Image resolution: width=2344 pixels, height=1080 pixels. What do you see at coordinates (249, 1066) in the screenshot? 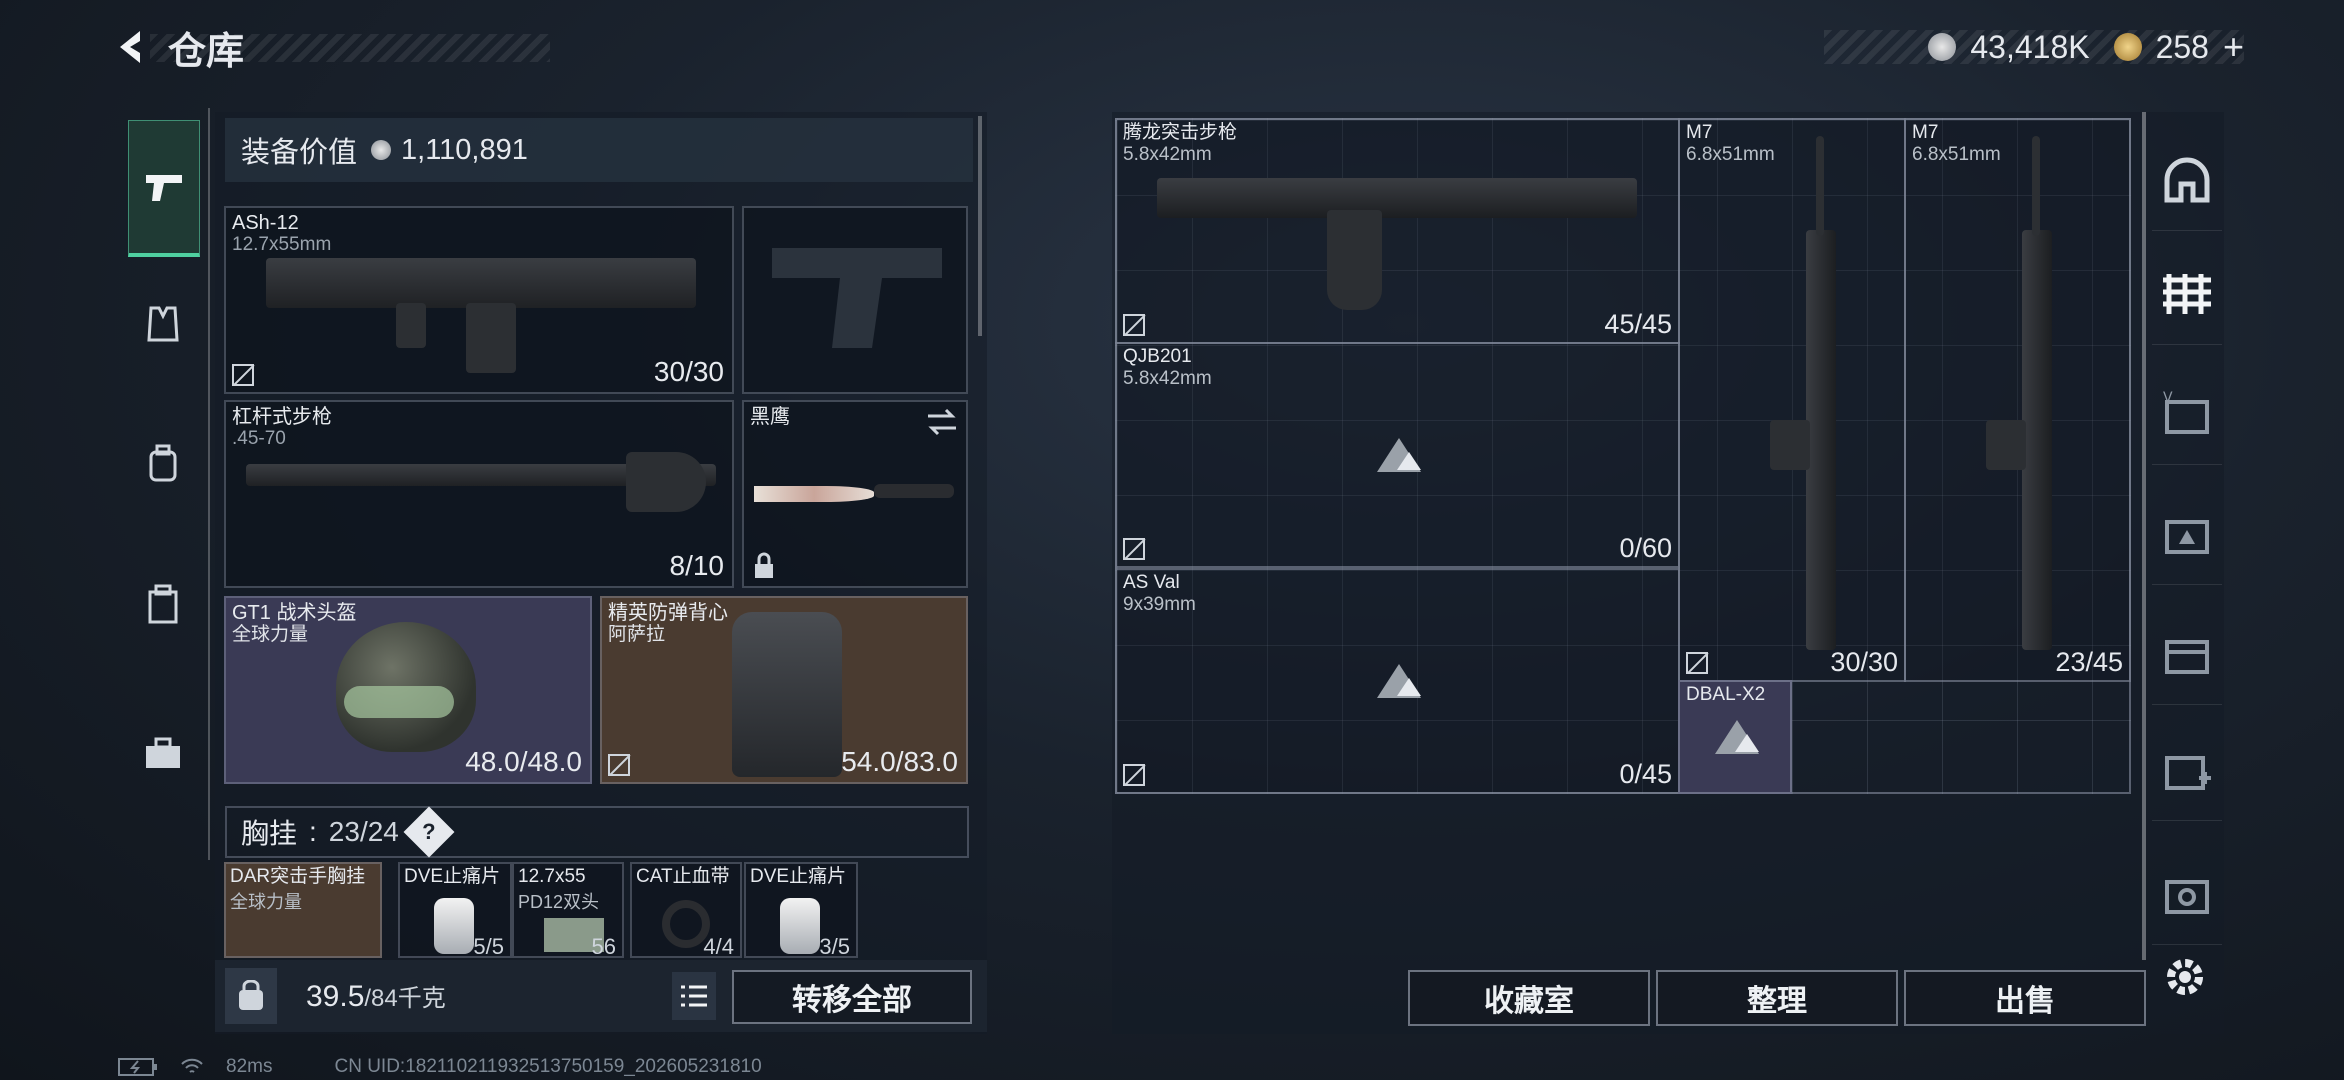
I see `ping-readout: 82ms` at bounding box center [249, 1066].